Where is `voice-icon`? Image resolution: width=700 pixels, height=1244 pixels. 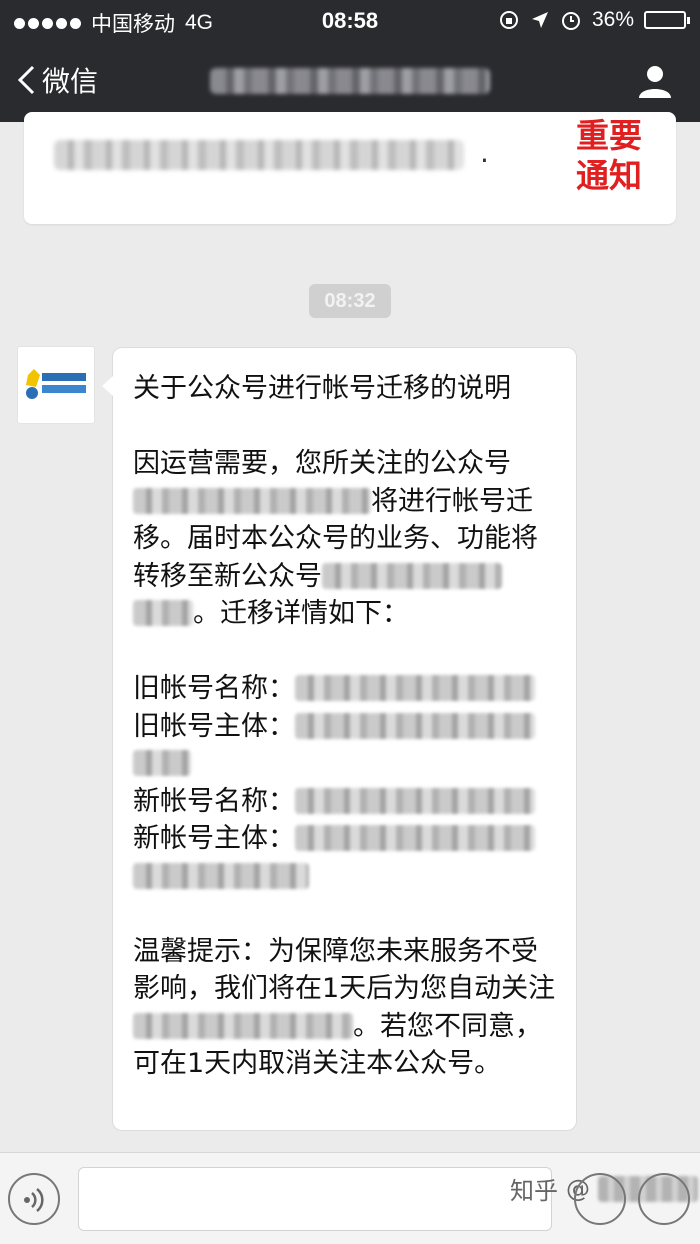 voice-icon is located at coordinates (34, 1200).